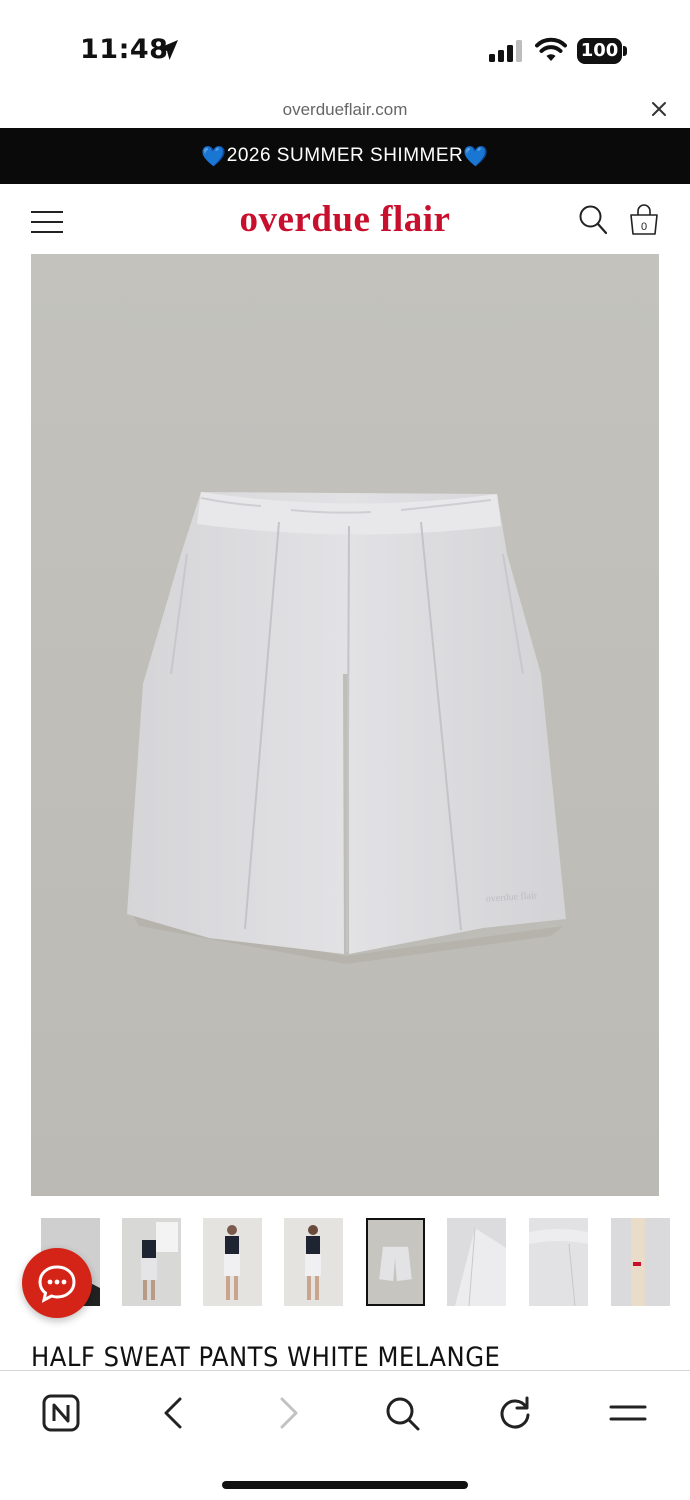 The image size is (690, 1500). Describe the element at coordinates (345, 1485) in the screenshot. I see `home-indicator` at that location.